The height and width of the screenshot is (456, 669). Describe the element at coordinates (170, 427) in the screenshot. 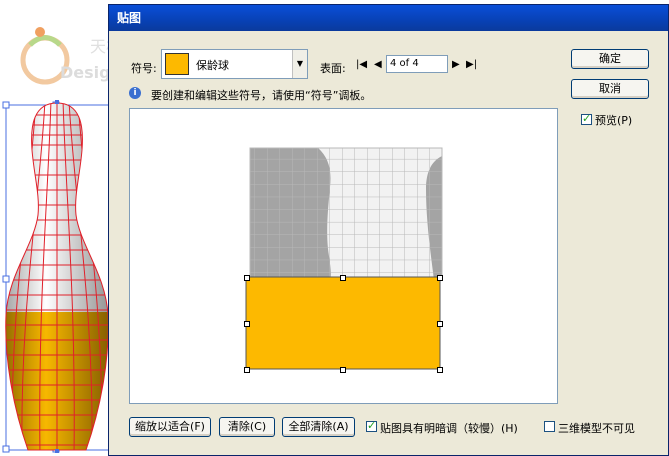

I see `shrink-to-fit-button: 缩放以适合(F)` at that location.